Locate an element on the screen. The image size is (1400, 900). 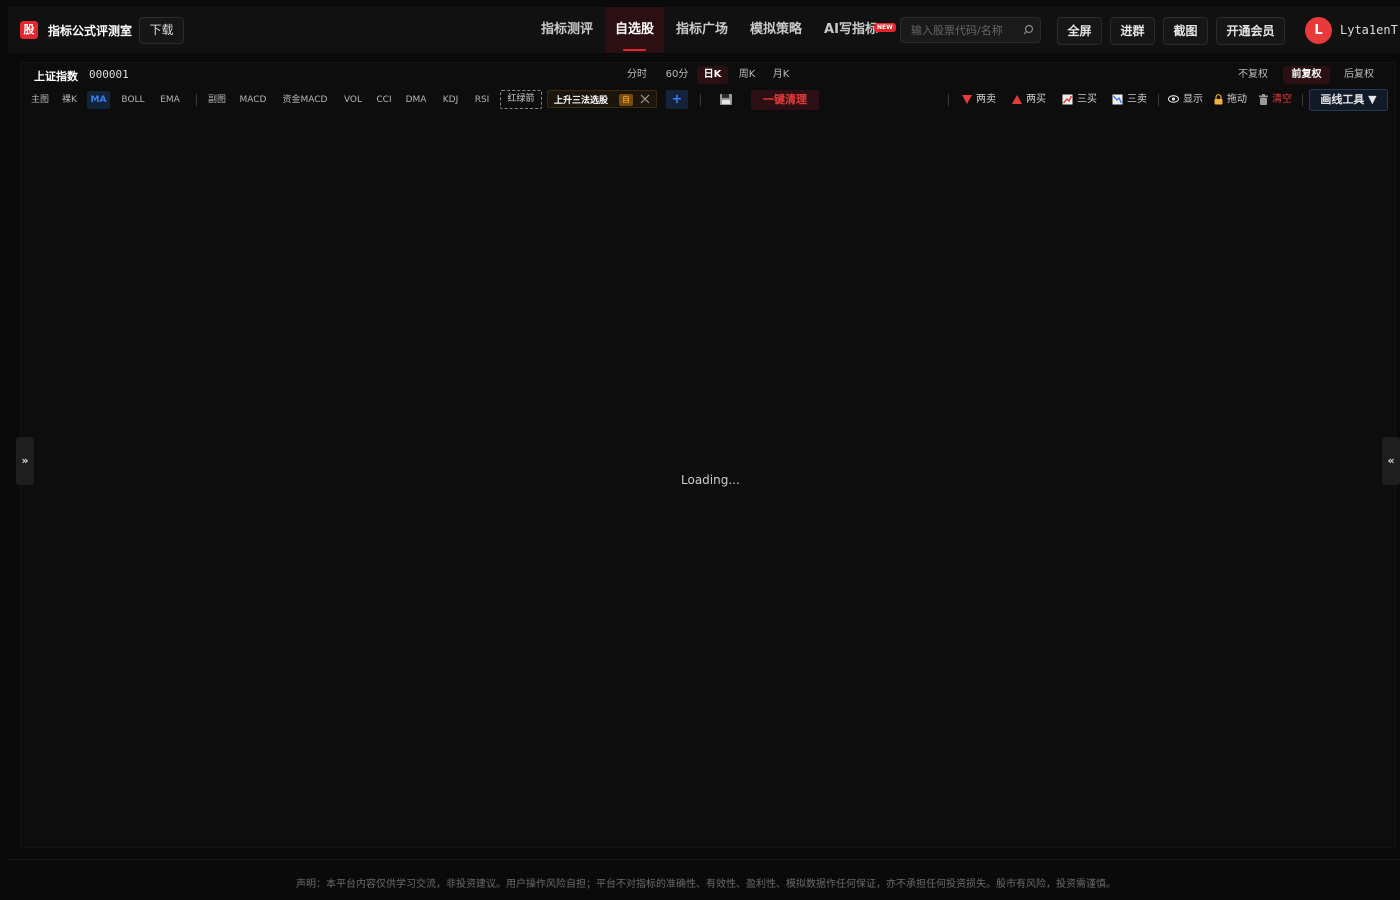
indicator-kdj: KDJ is located at coordinates (450, 100).